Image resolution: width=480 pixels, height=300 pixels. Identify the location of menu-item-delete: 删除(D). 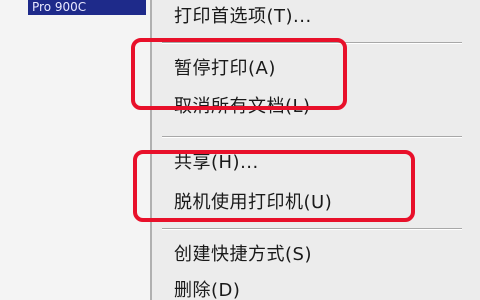
(207, 289).